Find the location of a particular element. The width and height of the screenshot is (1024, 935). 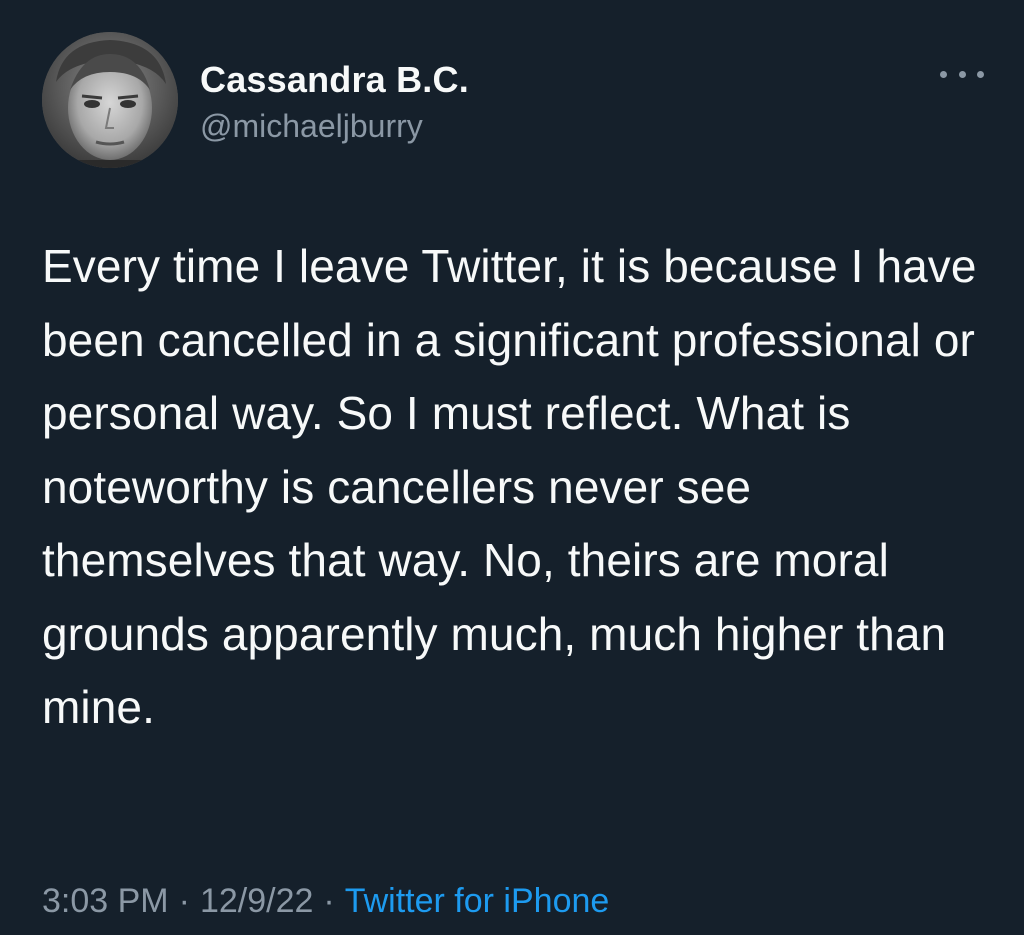

author-handle: @michaeljburry is located at coordinates (334, 126).